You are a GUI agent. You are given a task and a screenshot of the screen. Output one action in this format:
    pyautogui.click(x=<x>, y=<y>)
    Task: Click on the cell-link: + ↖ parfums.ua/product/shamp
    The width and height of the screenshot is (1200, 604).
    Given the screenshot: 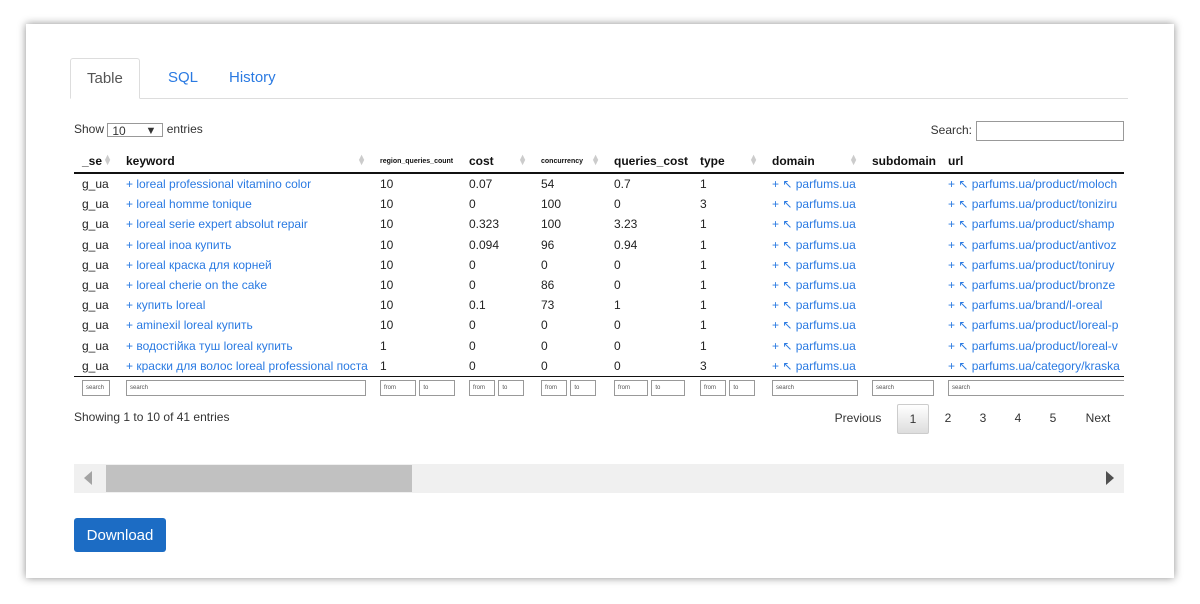 What is the action you would take?
    pyautogui.click(x=1031, y=224)
    